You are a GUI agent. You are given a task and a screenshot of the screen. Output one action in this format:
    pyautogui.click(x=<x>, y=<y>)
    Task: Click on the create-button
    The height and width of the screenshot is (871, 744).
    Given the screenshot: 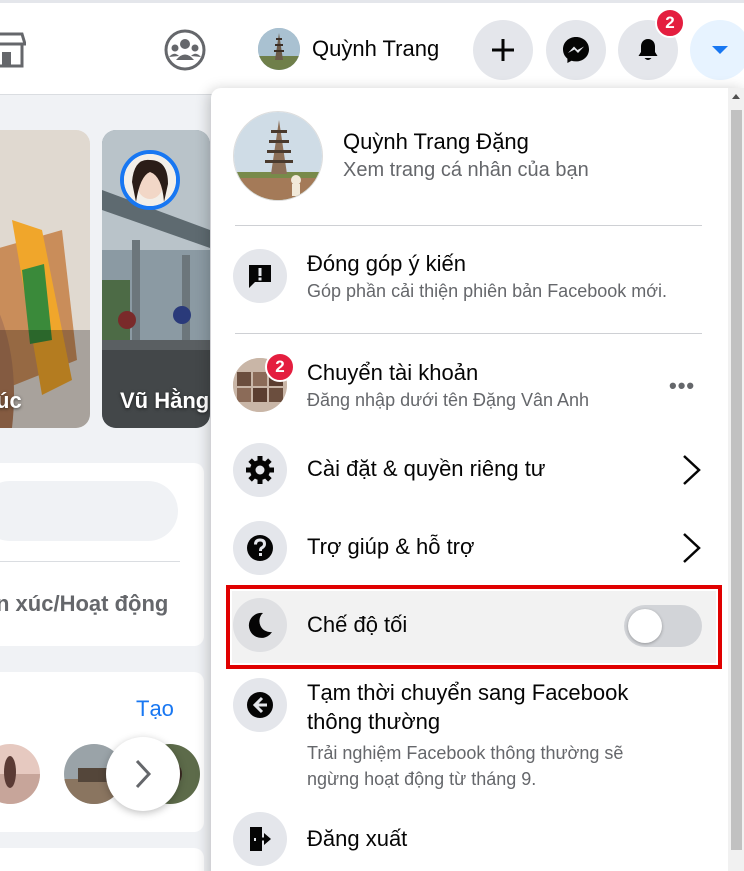 What is the action you would take?
    pyautogui.click(x=503, y=50)
    